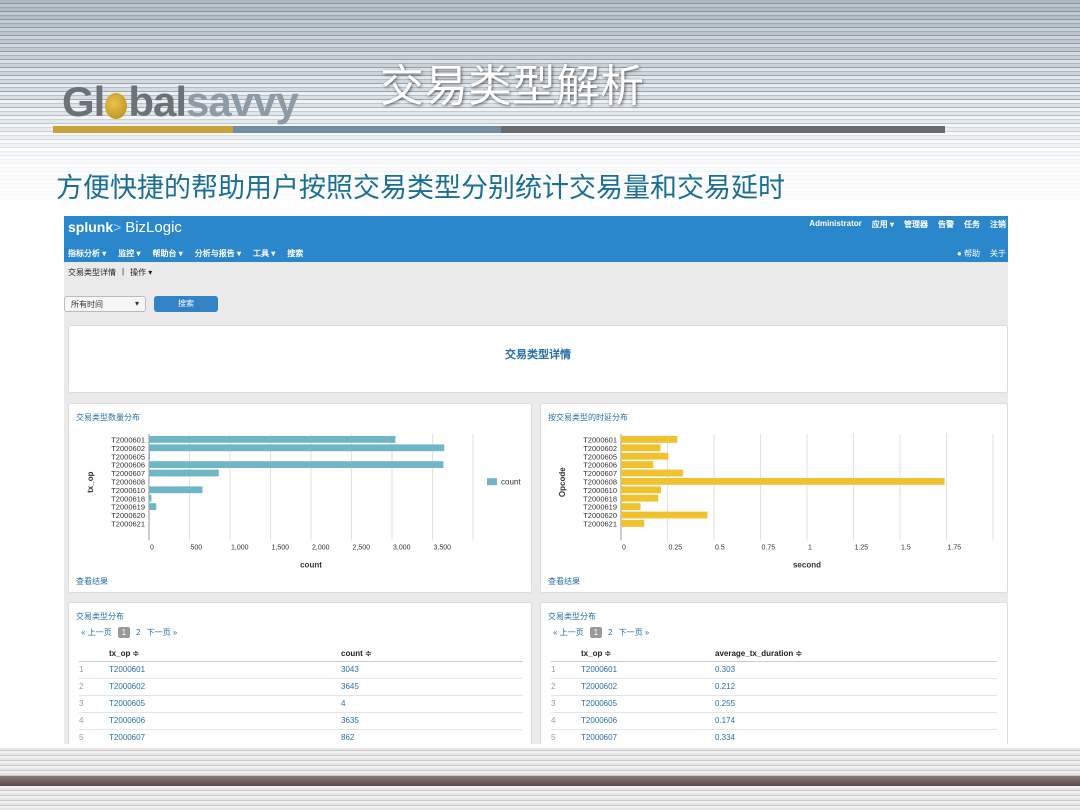  I want to click on table-row: 3 T2000605 0.255, so click(774, 704).